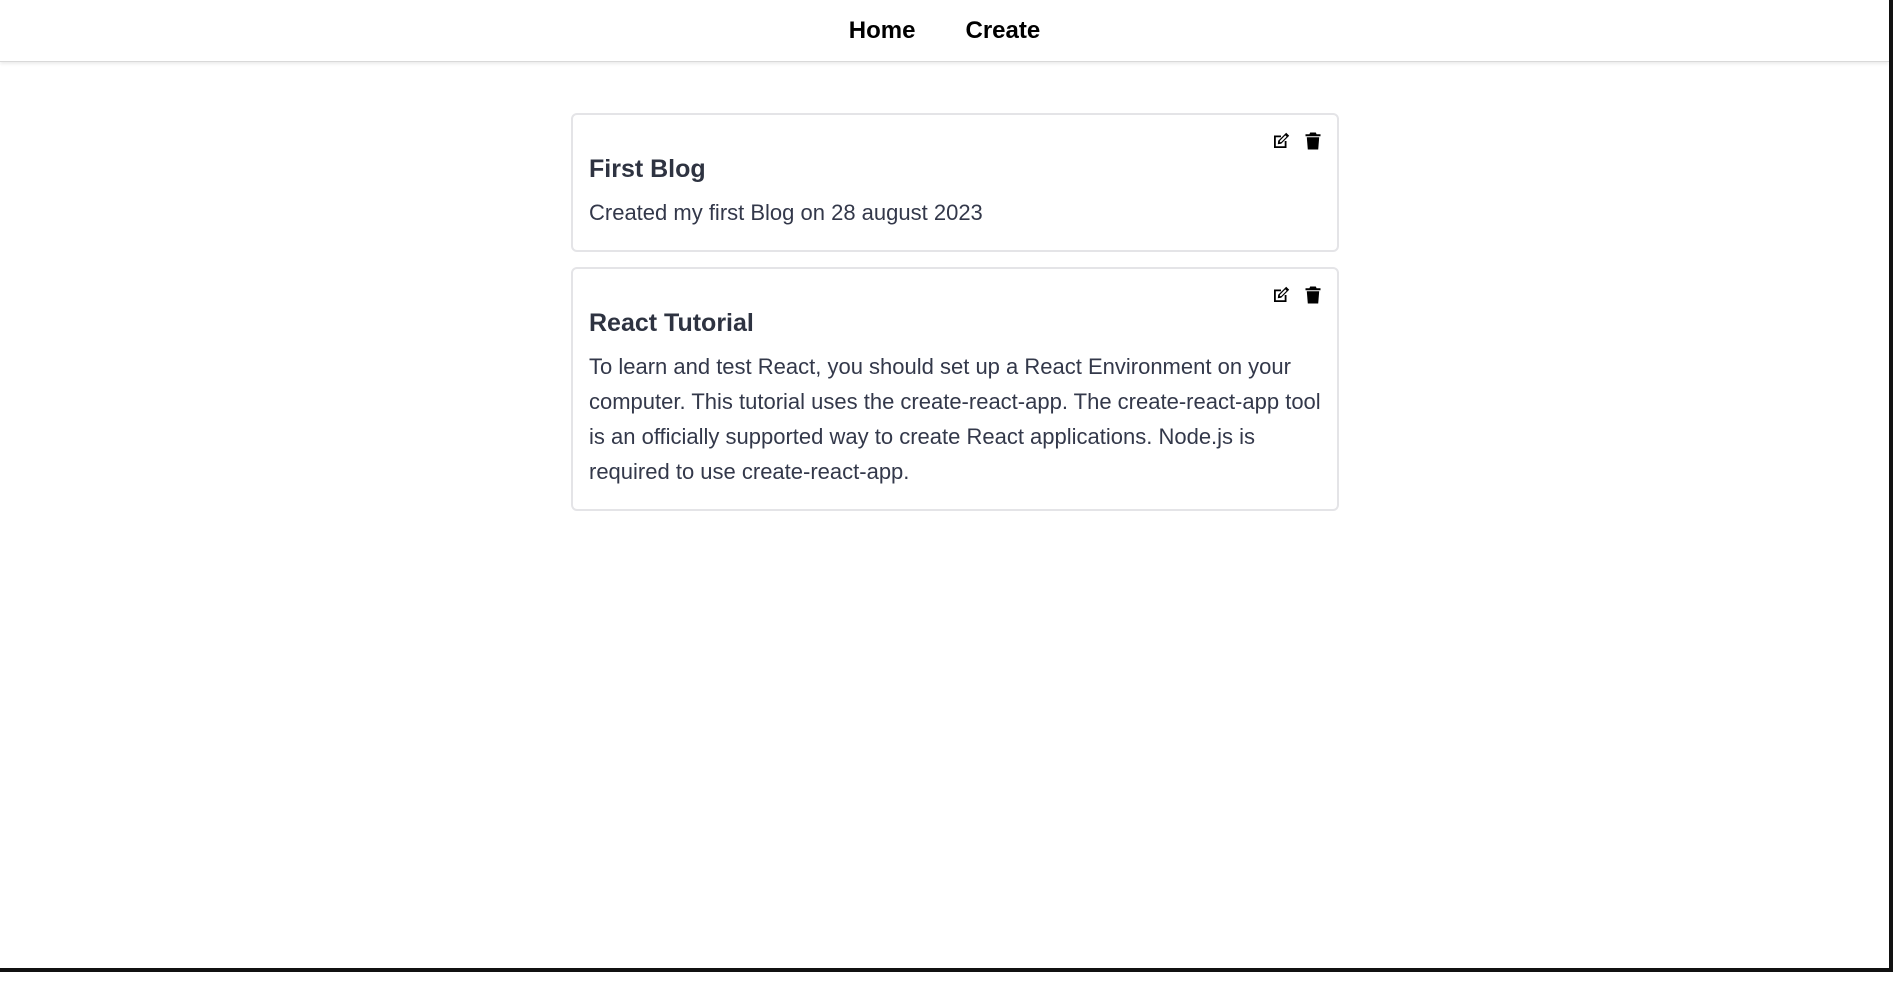 The width and height of the screenshot is (1900, 989). I want to click on post-title: First Blog, so click(647, 169).